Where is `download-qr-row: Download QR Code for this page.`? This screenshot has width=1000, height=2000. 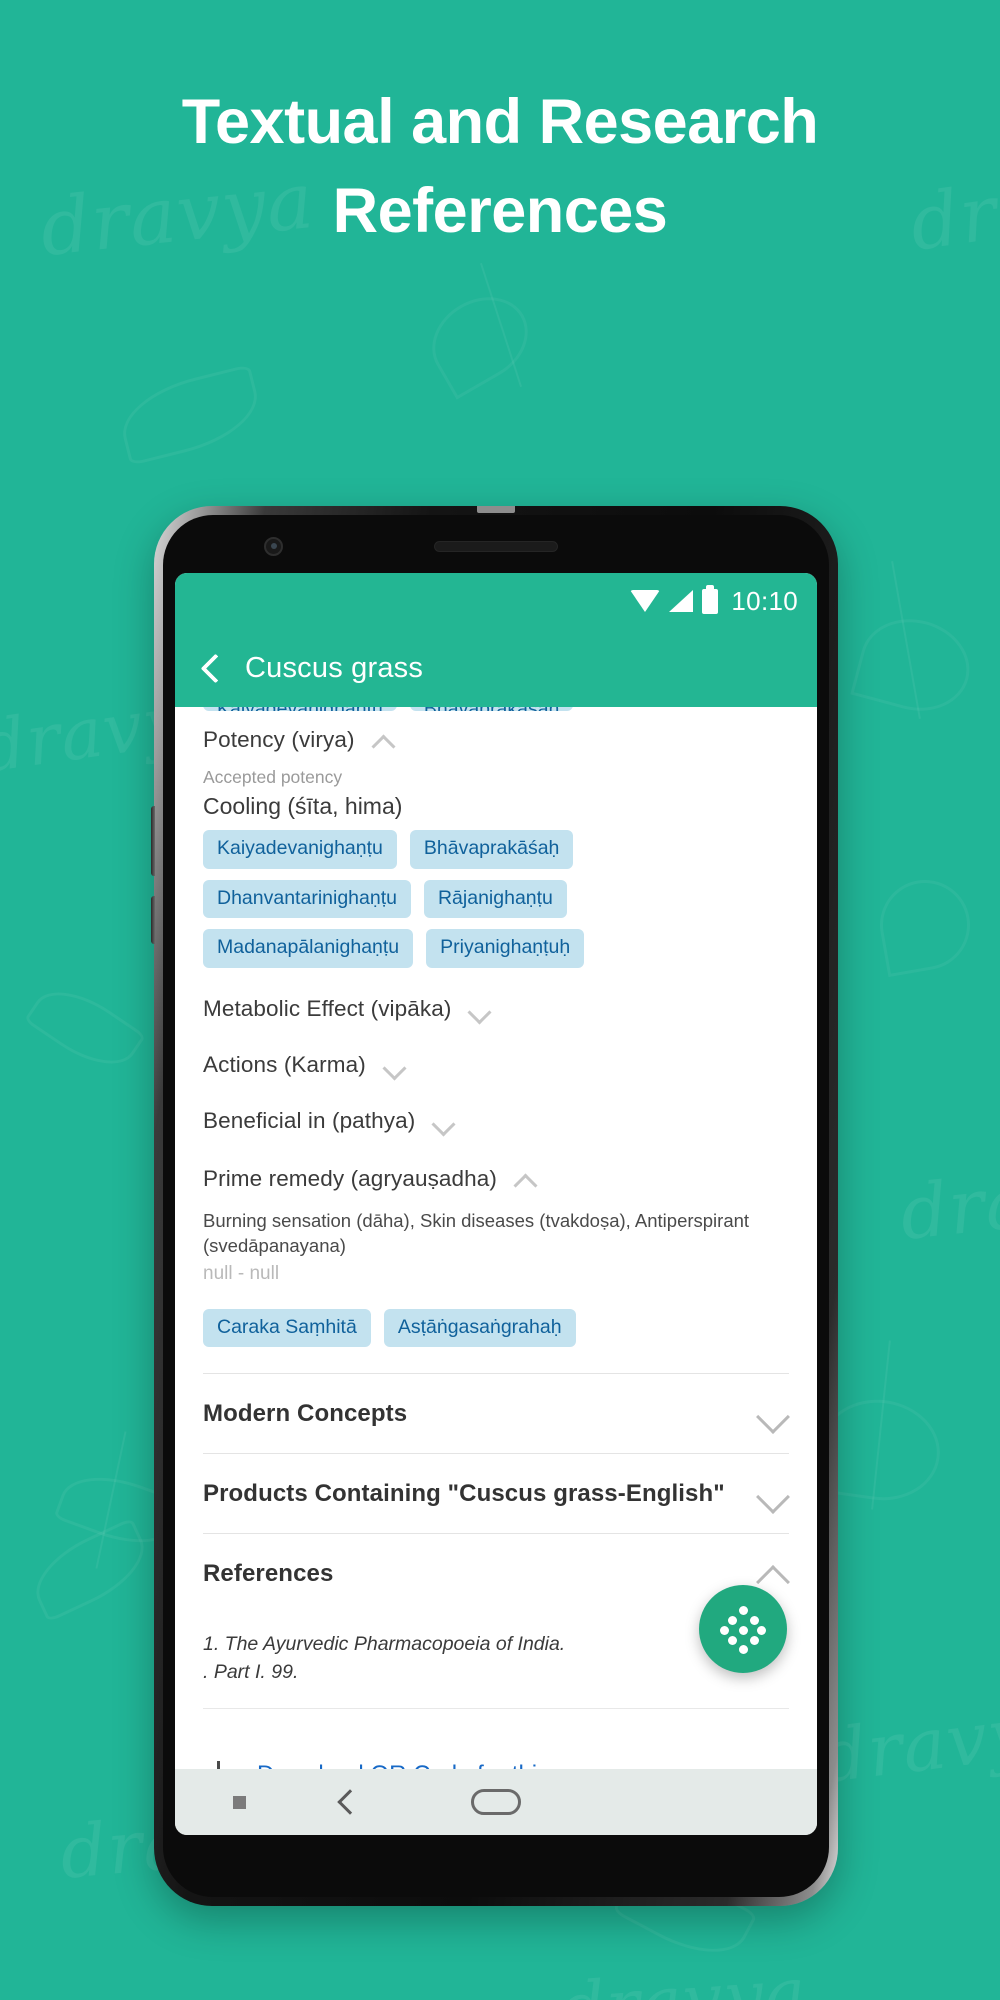 download-qr-row: Download QR Code for this page. is located at coordinates (496, 1739).